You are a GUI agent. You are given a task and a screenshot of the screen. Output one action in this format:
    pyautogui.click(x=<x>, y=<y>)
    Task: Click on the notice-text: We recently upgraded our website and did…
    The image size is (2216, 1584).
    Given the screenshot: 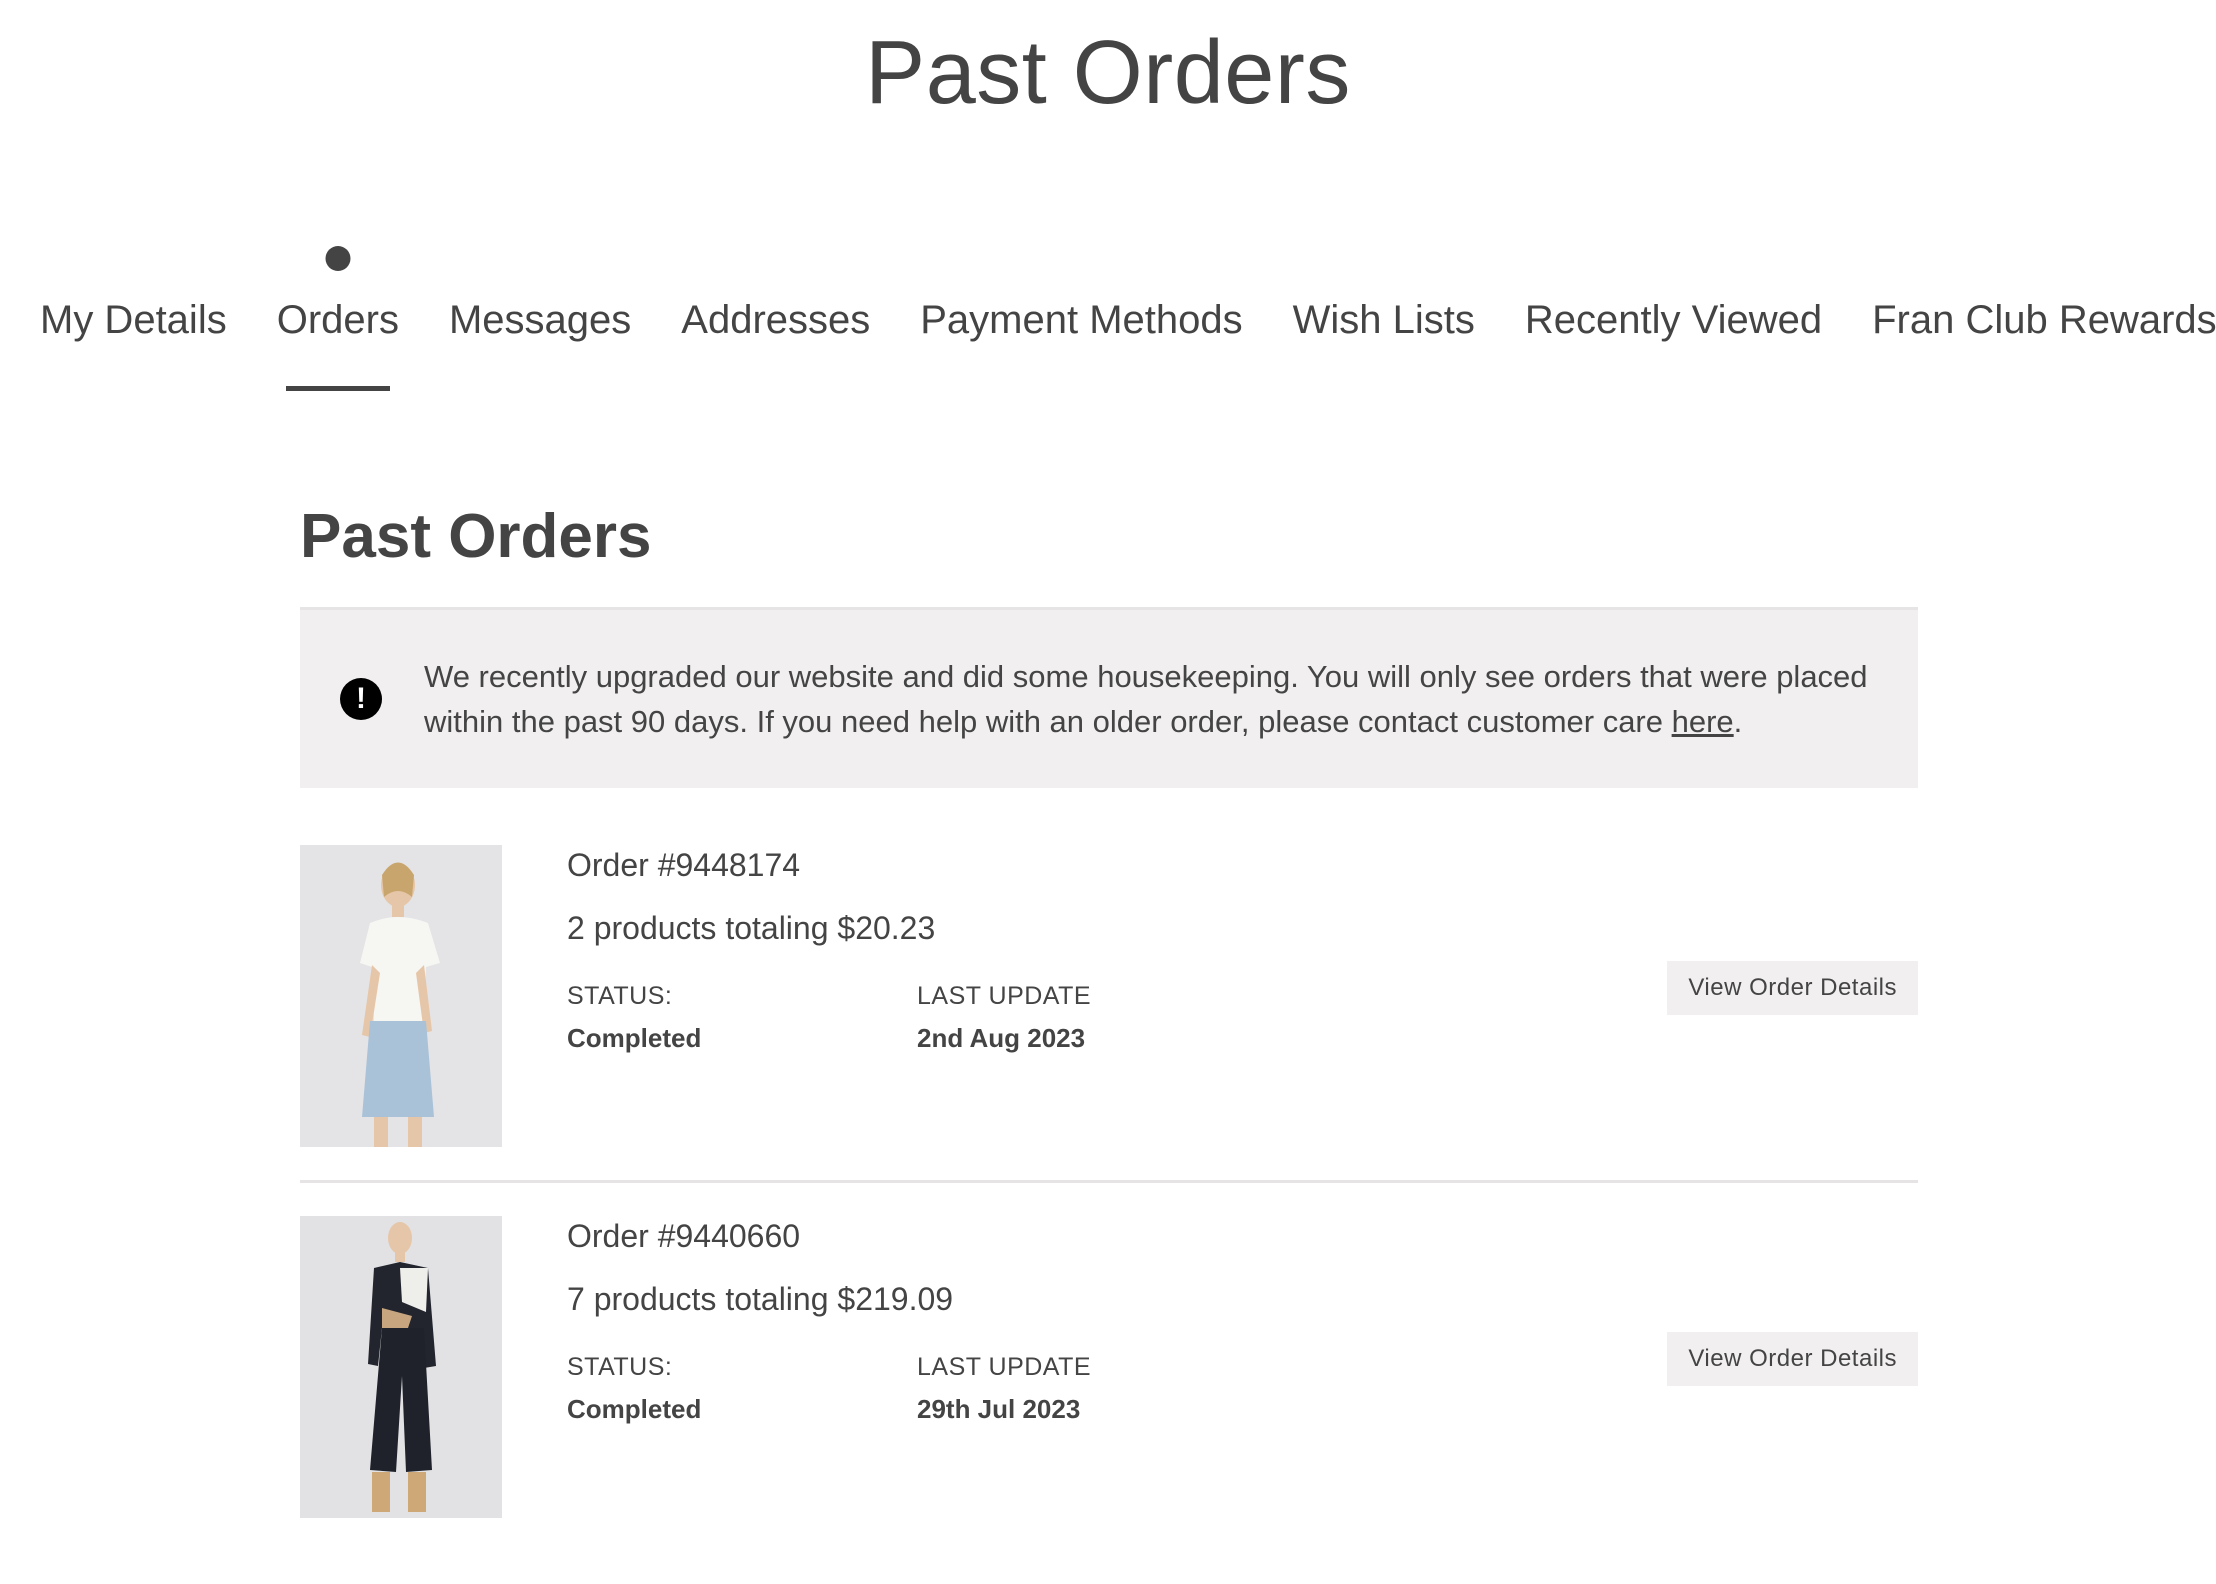 What is the action you would take?
    pyautogui.click(x=1151, y=699)
    